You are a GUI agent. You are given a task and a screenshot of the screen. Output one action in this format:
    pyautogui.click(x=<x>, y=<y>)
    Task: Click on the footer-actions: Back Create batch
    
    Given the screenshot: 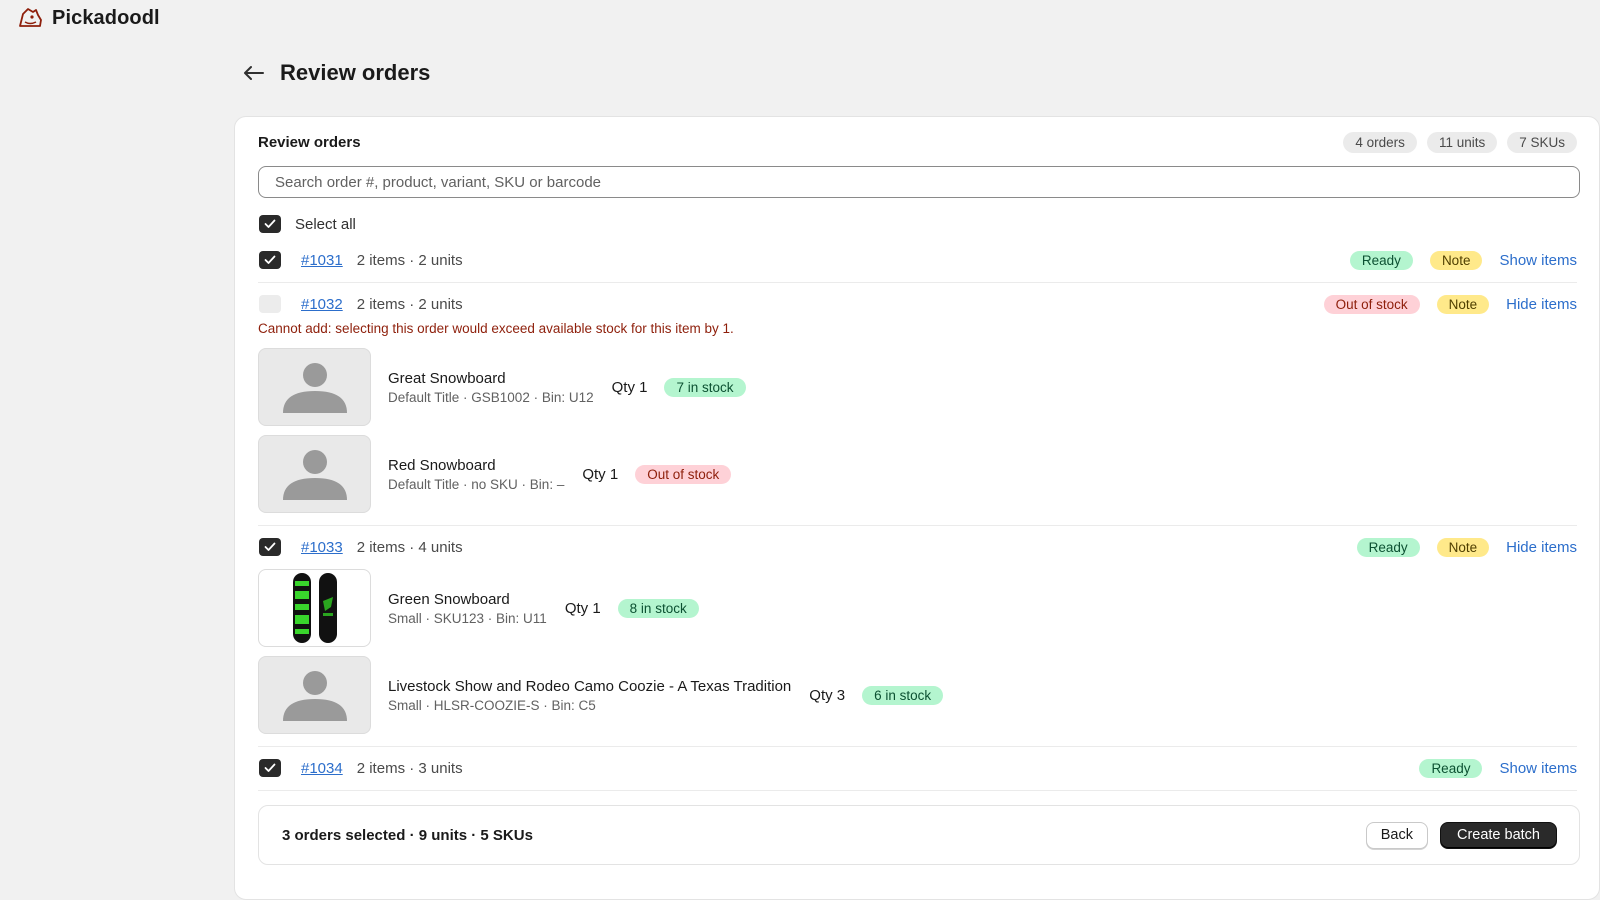 What is the action you would take?
    pyautogui.click(x=1461, y=835)
    